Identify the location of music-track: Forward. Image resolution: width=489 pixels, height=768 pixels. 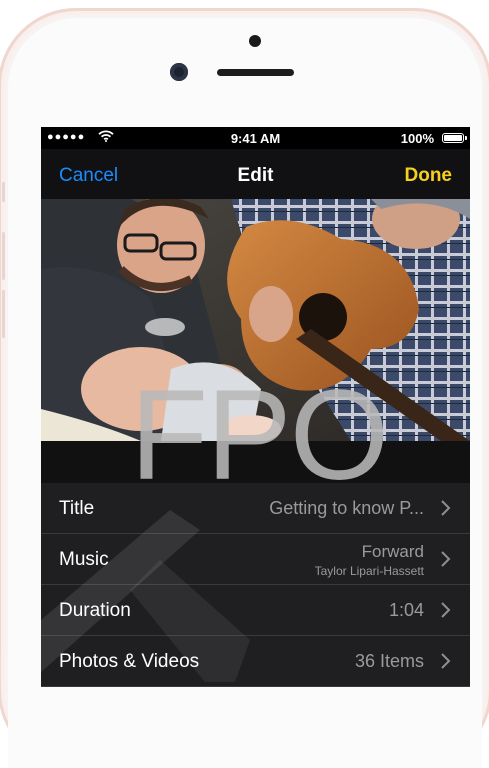
(392, 551).